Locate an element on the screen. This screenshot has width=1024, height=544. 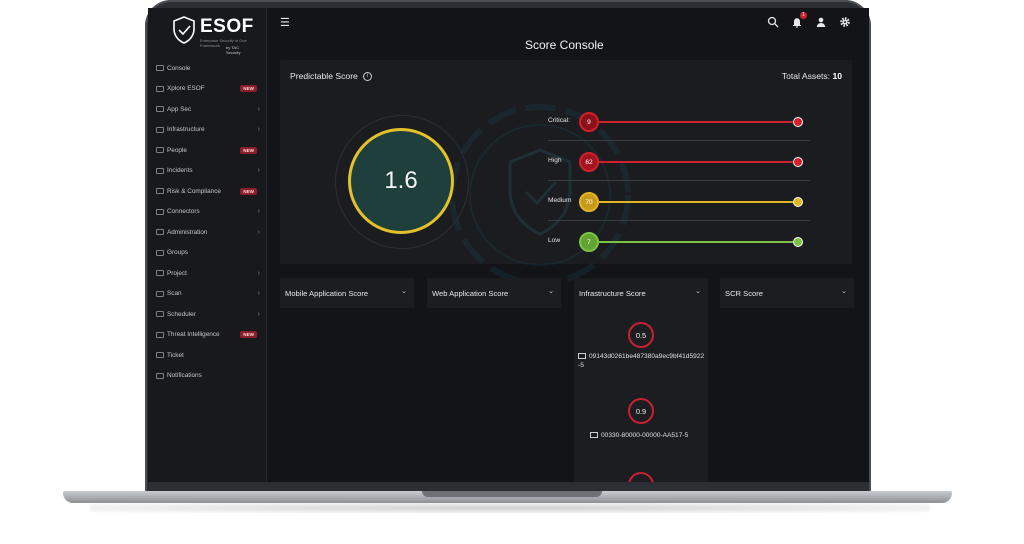
infrastructure-score-card: Infrastructure Score ⌄ is located at coordinates (641, 293).